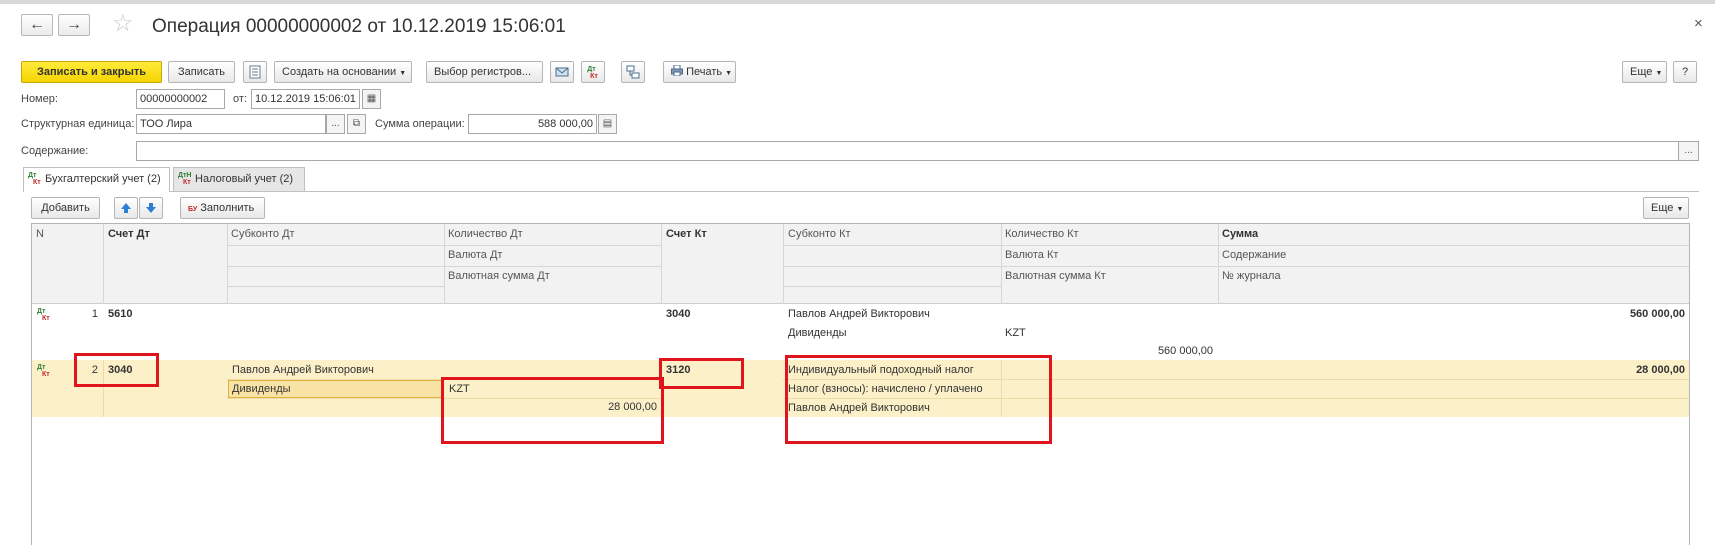 The height and width of the screenshot is (545, 1715). I want to click on header-subkonto-dt: Субконто Дт, so click(263, 234).